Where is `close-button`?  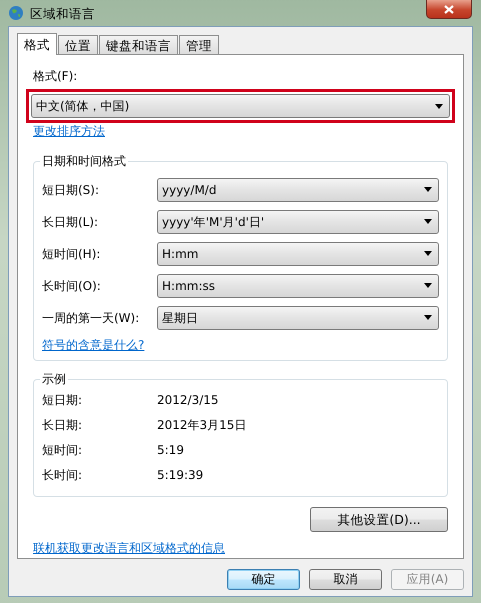 close-button is located at coordinates (449, 9).